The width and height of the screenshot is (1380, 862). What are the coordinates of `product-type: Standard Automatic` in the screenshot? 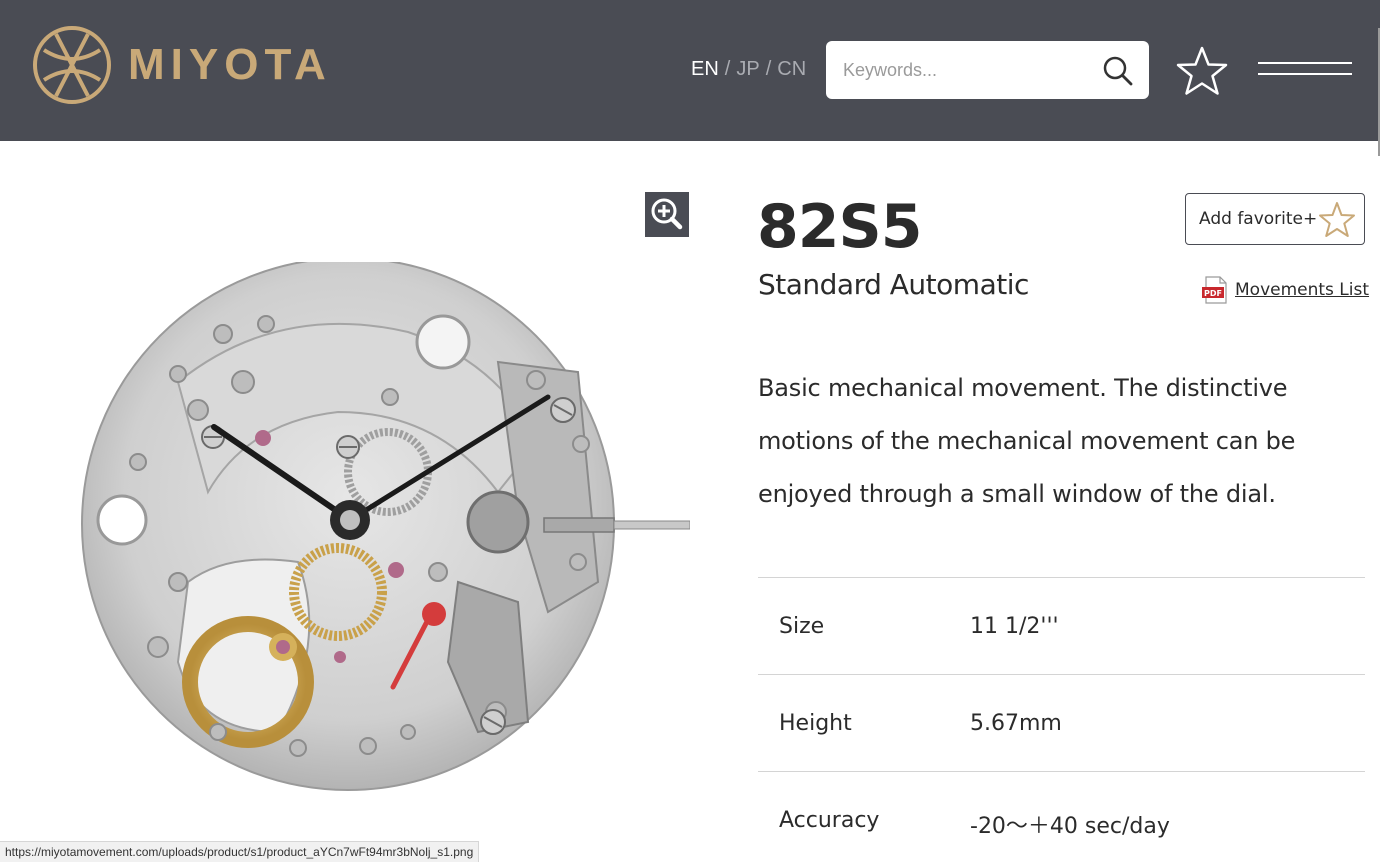 It's located at (893, 284).